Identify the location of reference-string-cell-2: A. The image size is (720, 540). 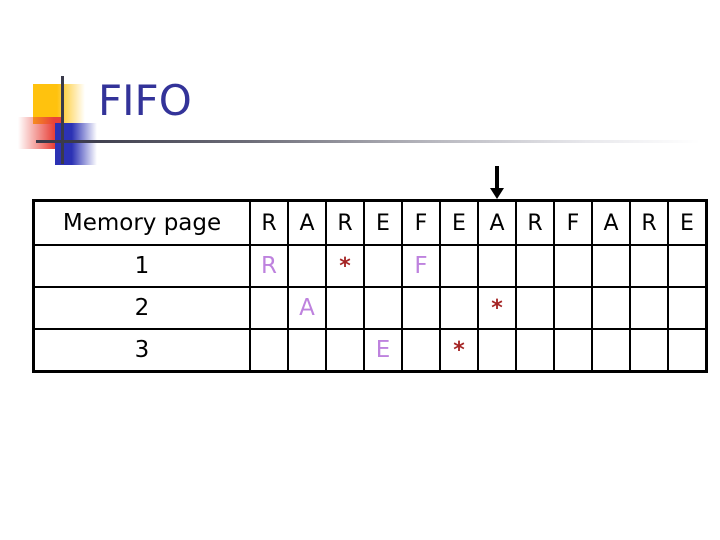
(307, 222).